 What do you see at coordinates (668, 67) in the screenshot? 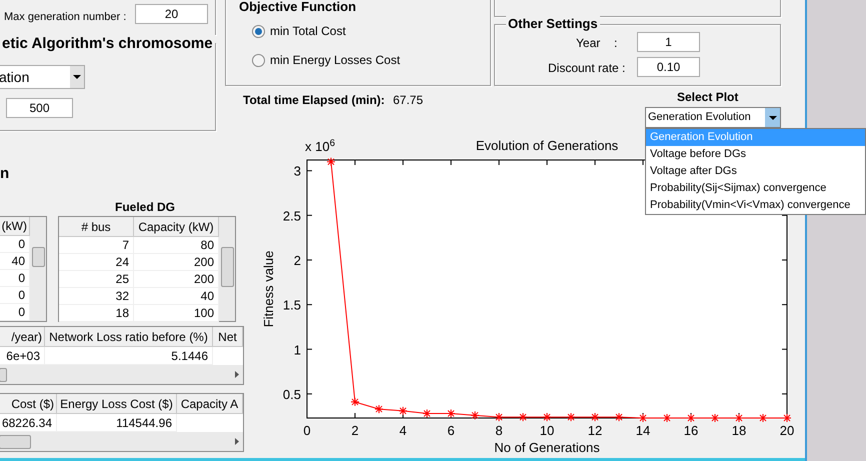
I see `input-field: 0.10` at bounding box center [668, 67].